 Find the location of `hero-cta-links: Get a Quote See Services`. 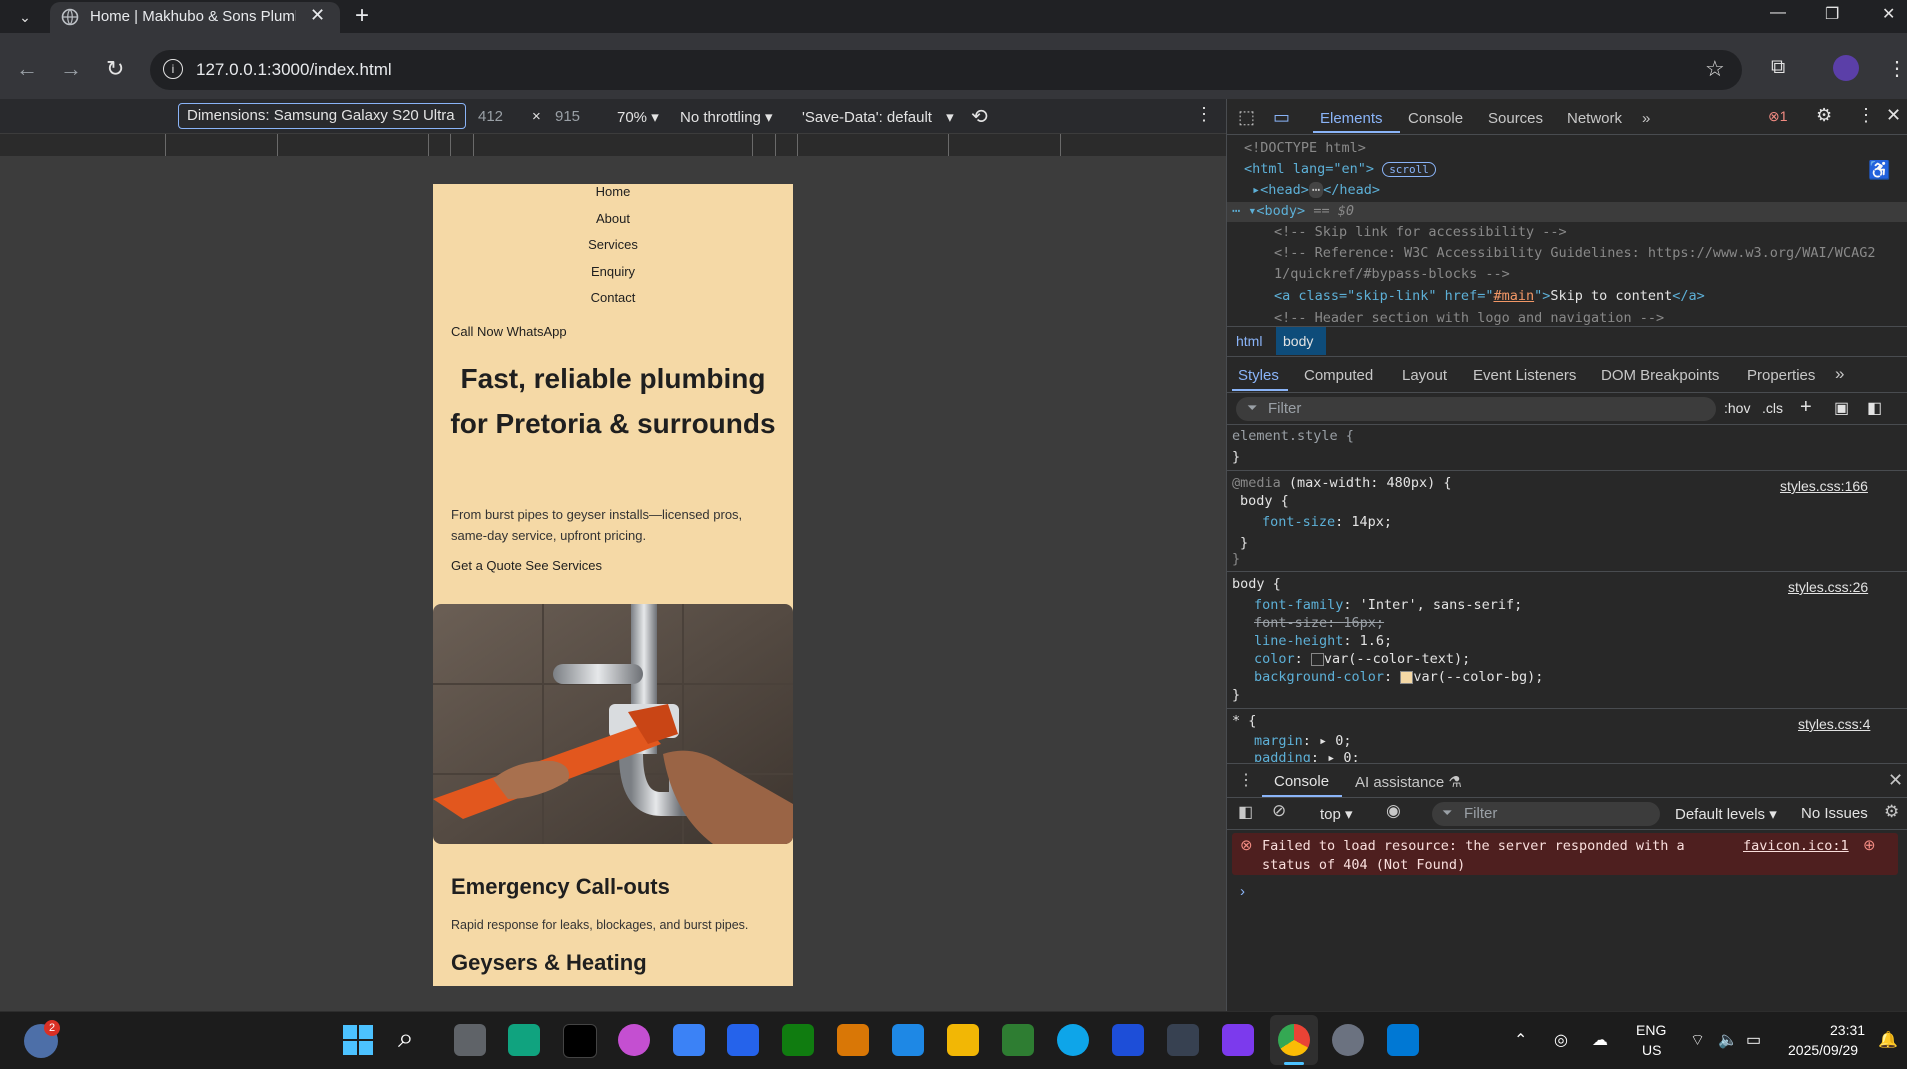

hero-cta-links: Get a Quote See Services is located at coordinates (526, 565).